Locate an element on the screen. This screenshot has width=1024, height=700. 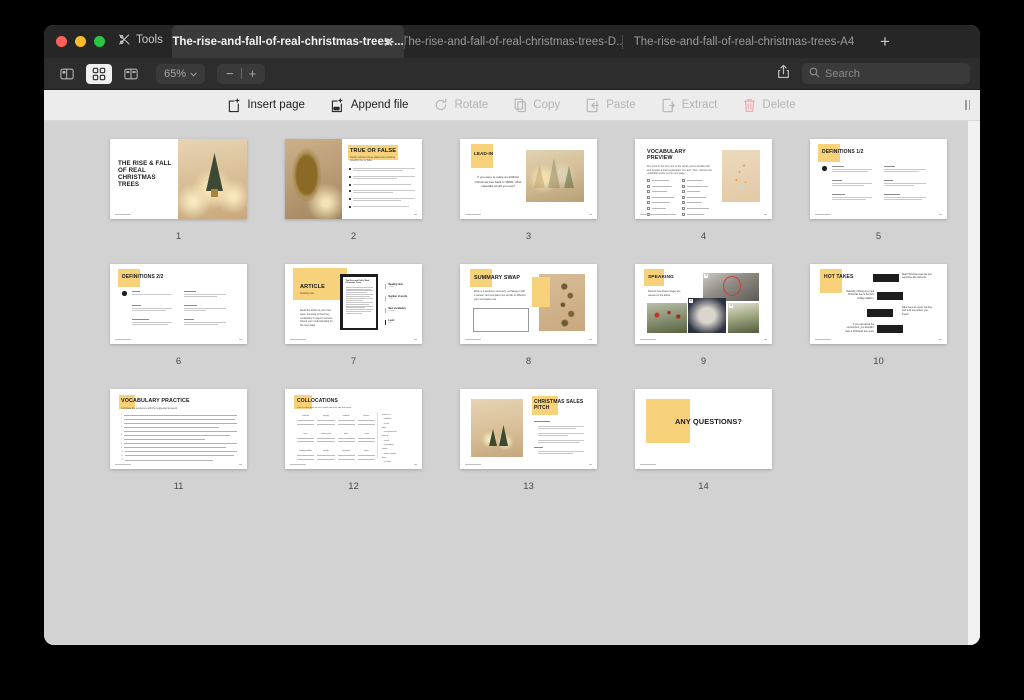
delete-button: Delete is located at coordinates (769, 105).